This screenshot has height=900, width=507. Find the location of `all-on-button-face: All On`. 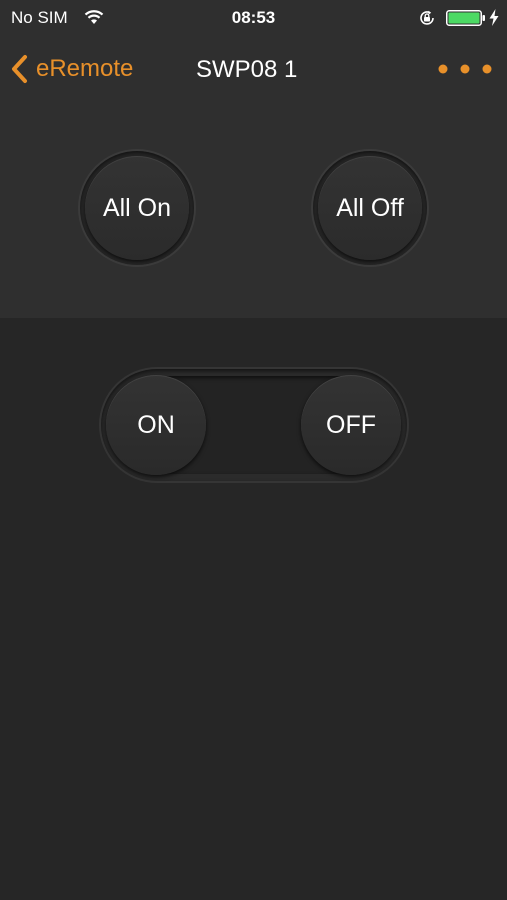

all-on-button-face: All On is located at coordinates (137, 208).